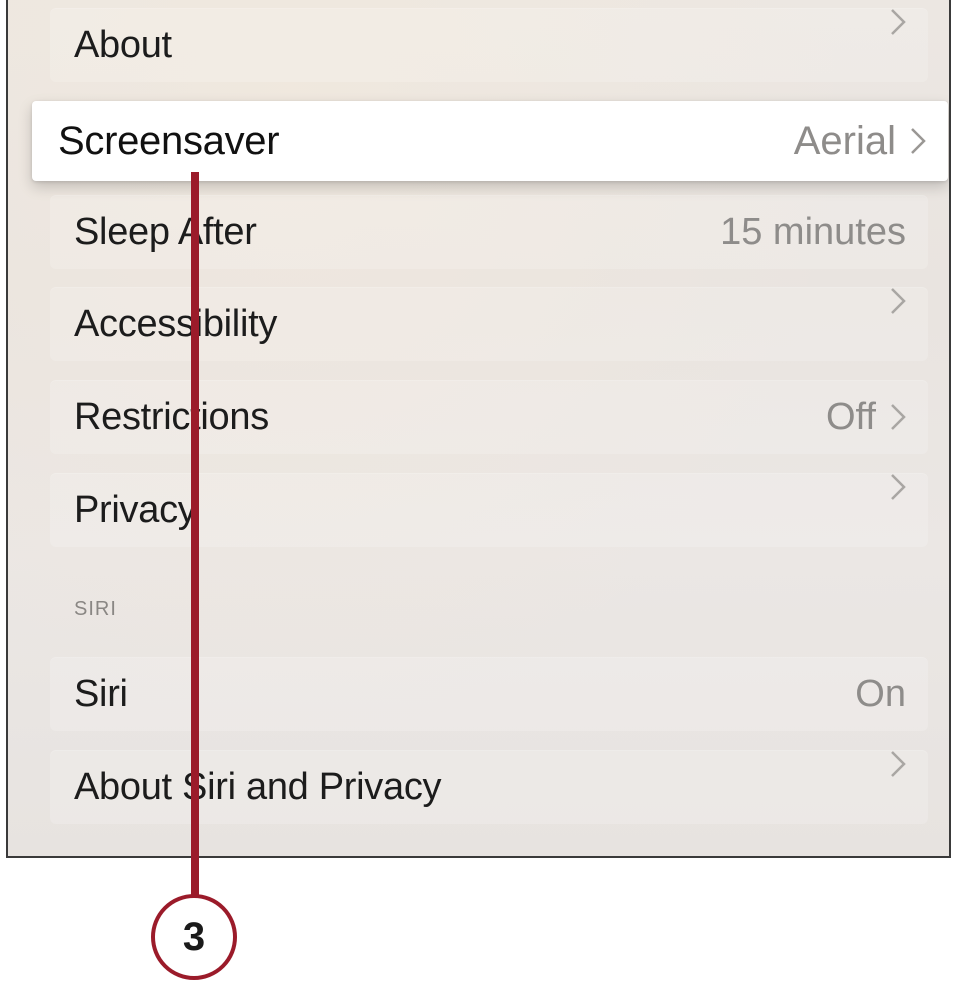 The image size is (955, 994). Describe the element at coordinates (489, 417) in the screenshot. I see `settings-row-restrictions: Restrictions Off` at that location.